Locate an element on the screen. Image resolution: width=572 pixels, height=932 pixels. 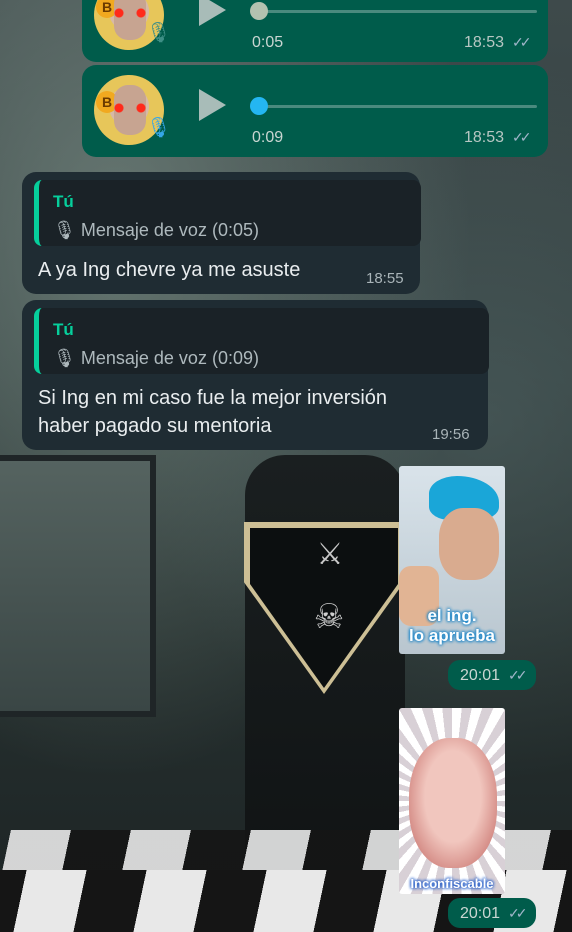
quoted-message: Tú 🎙 Mensaje de voz (0:05) is located at coordinates (227, 213).